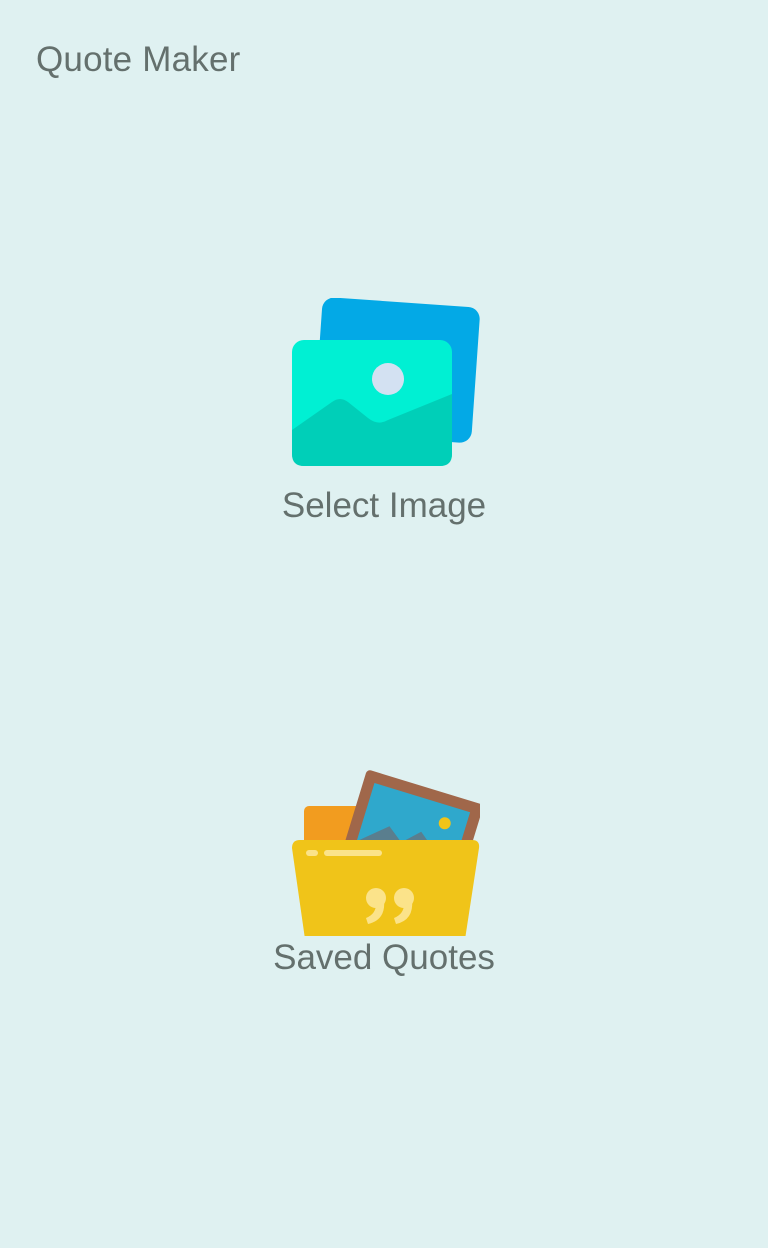  I want to click on app-title: Quote Maker, so click(138, 59).